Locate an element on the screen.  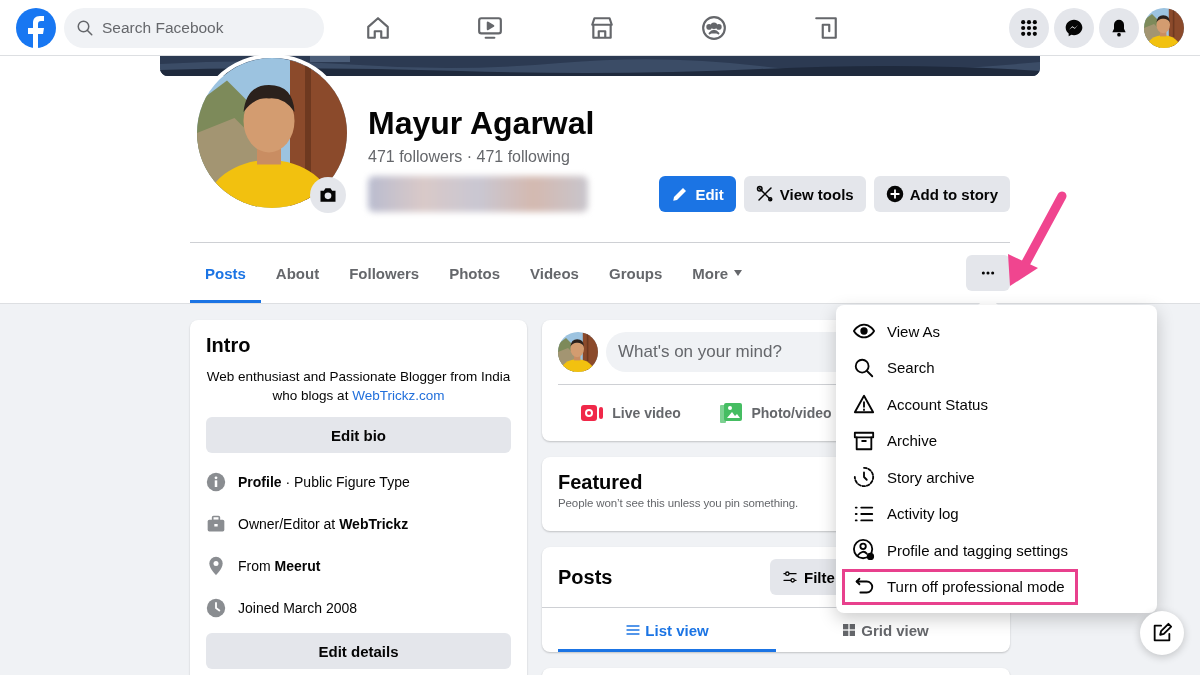
menu-item: Archive is located at coordinates (960, 440).